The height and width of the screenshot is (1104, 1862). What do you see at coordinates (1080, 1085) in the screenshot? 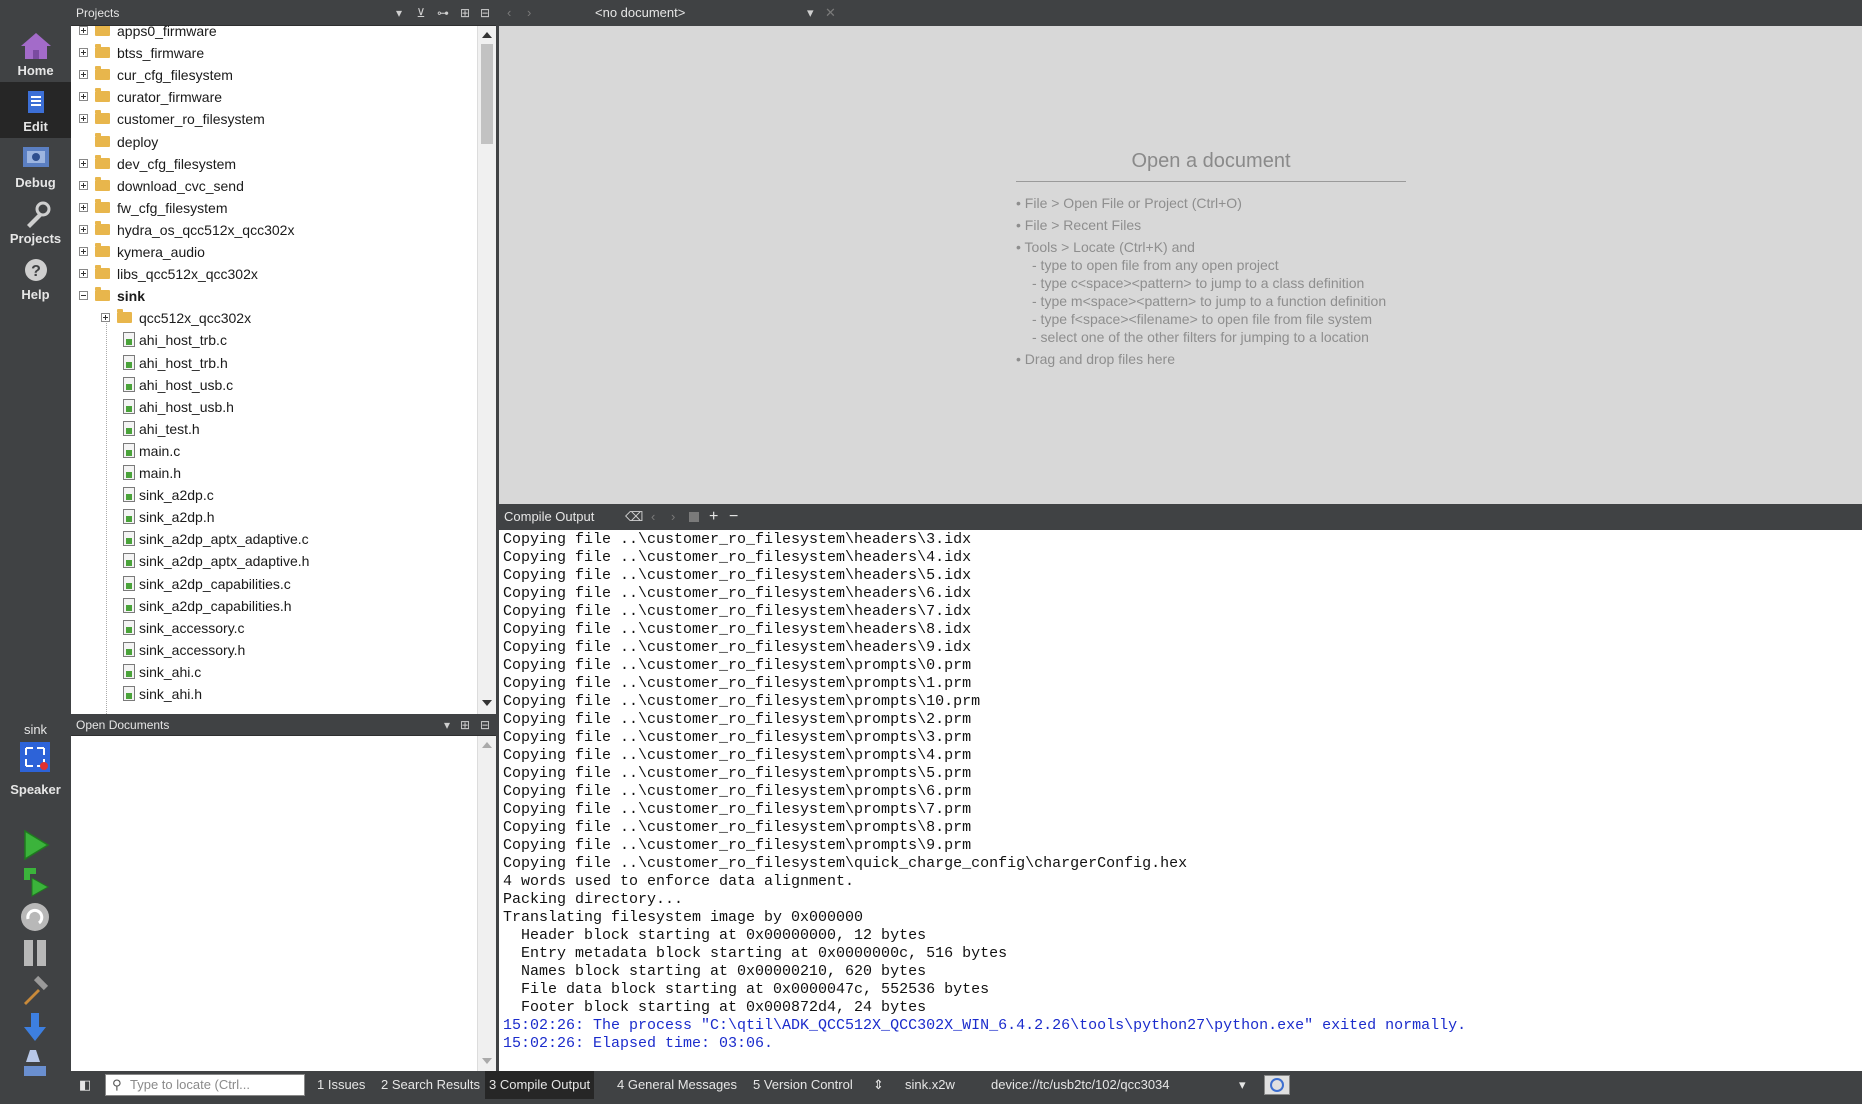
I see `device-selector: device://tc/usb2tc/102/qcc3034` at bounding box center [1080, 1085].